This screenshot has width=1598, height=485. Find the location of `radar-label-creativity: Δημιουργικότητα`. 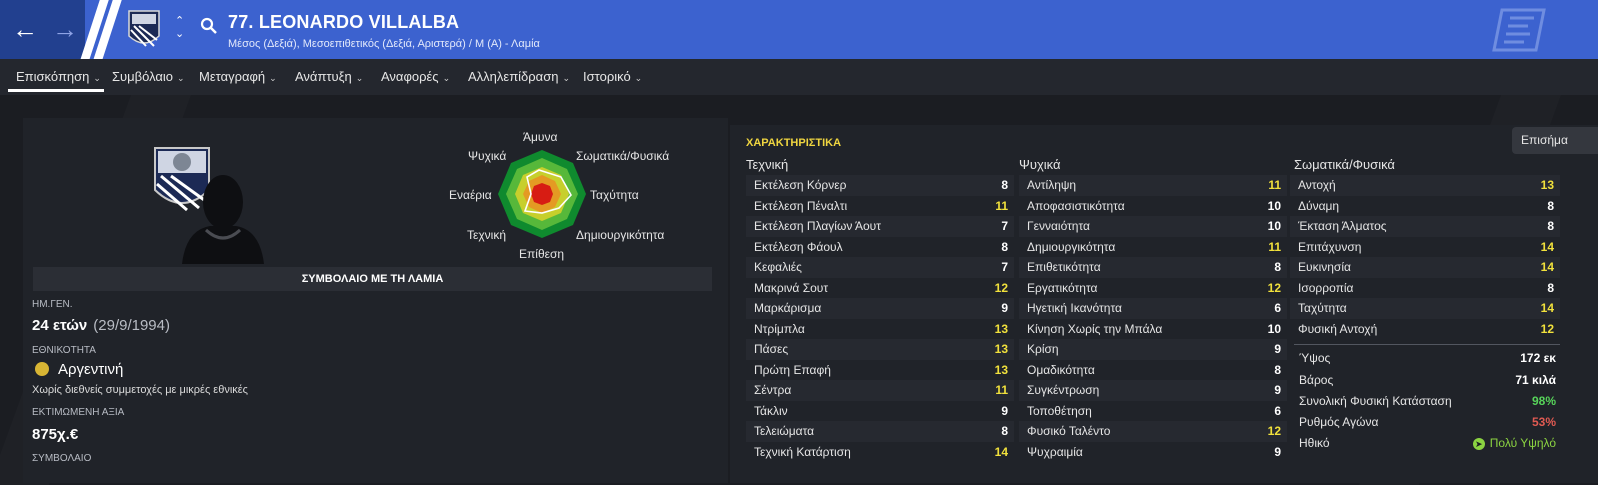

radar-label-creativity: Δημιουργικότητα is located at coordinates (620, 235).